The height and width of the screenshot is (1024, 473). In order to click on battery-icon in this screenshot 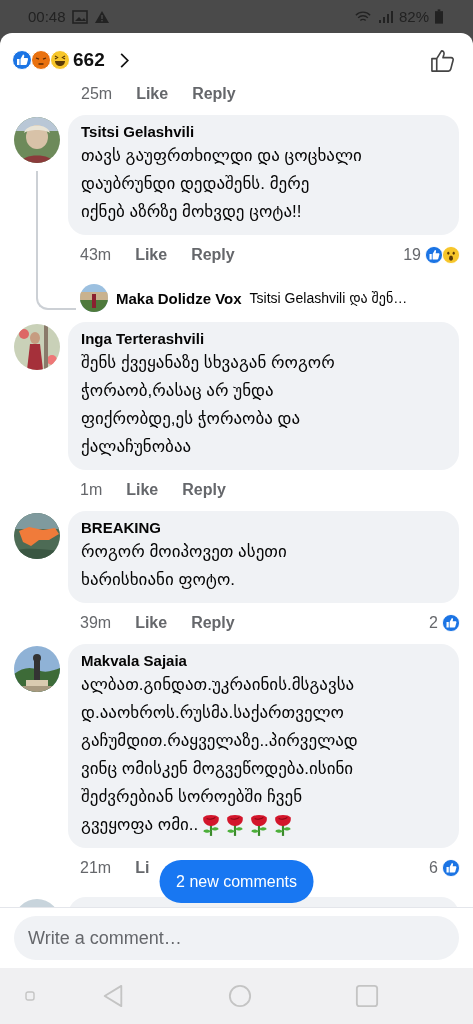, I will do `click(439, 16)`.